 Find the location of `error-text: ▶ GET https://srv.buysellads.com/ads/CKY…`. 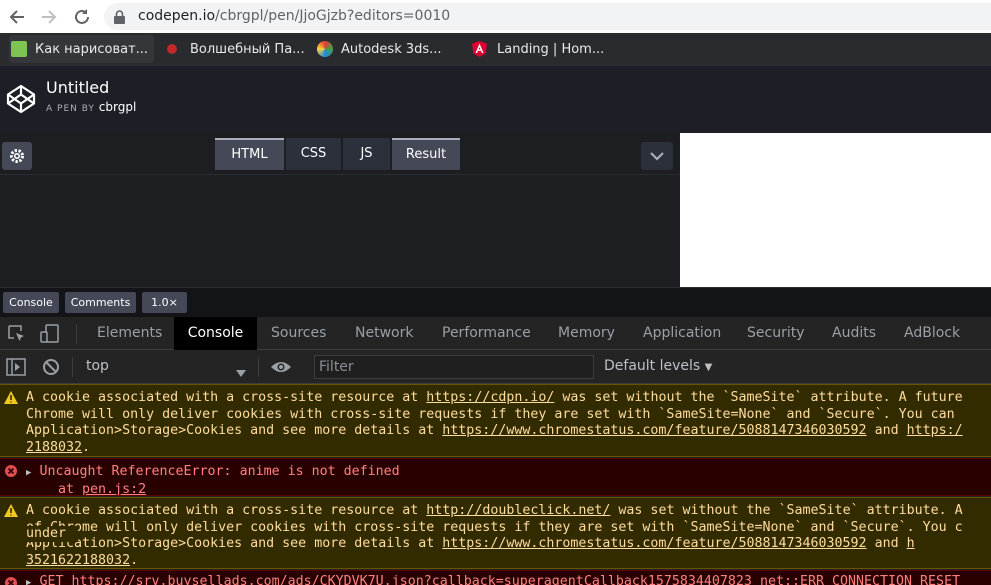

error-text: ▶ GET https://srv.buysellads.com/ads/CKY… is located at coordinates (493, 579).